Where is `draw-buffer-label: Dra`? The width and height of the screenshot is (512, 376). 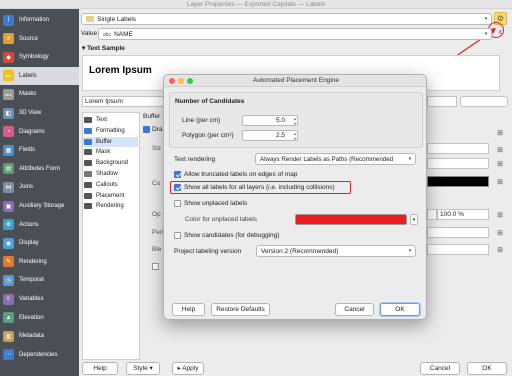 draw-buffer-label: Dra is located at coordinates (157, 129).